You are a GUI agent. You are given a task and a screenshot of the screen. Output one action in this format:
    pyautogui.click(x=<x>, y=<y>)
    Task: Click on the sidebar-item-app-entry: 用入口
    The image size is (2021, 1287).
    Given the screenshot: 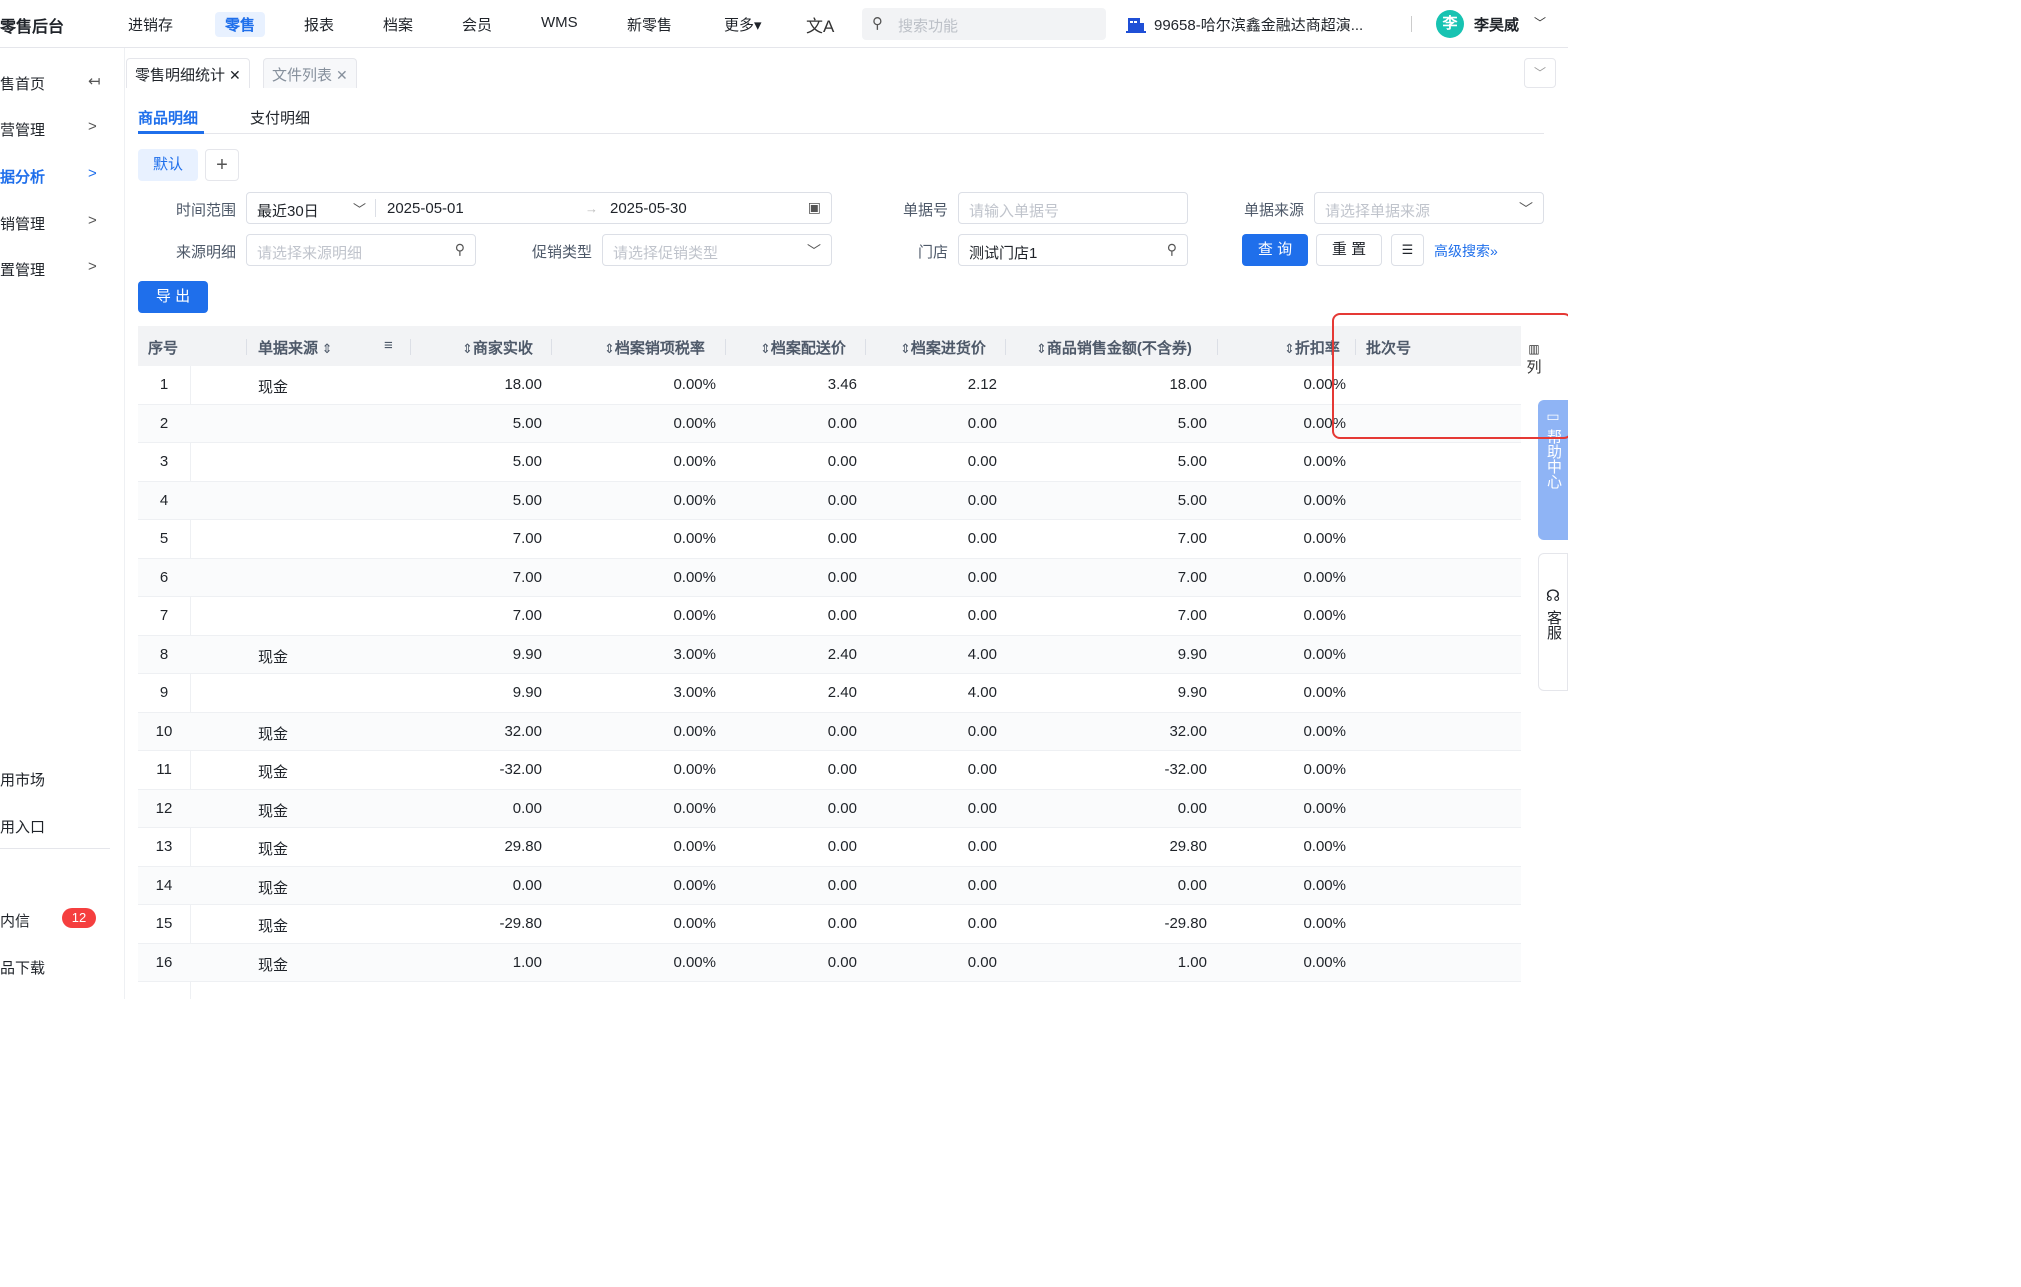 What is the action you would take?
    pyautogui.click(x=62, y=825)
    